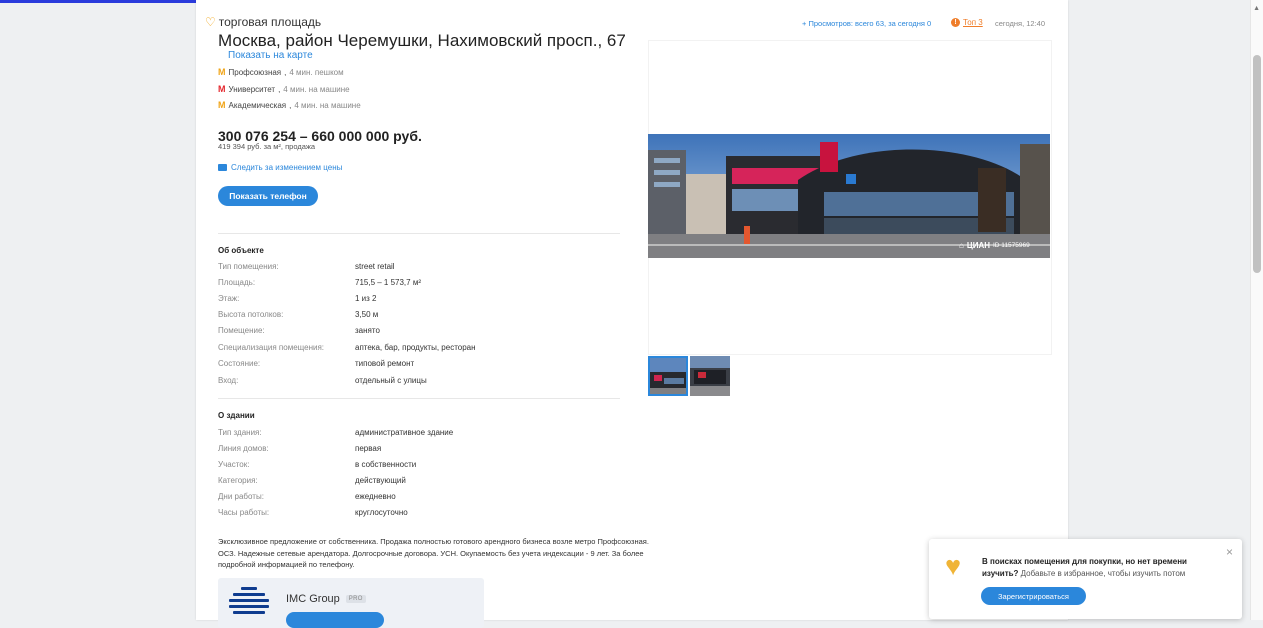 This screenshot has height=628, width=1263. I want to click on top-badge-label: Топ 3, so click(973, 22).